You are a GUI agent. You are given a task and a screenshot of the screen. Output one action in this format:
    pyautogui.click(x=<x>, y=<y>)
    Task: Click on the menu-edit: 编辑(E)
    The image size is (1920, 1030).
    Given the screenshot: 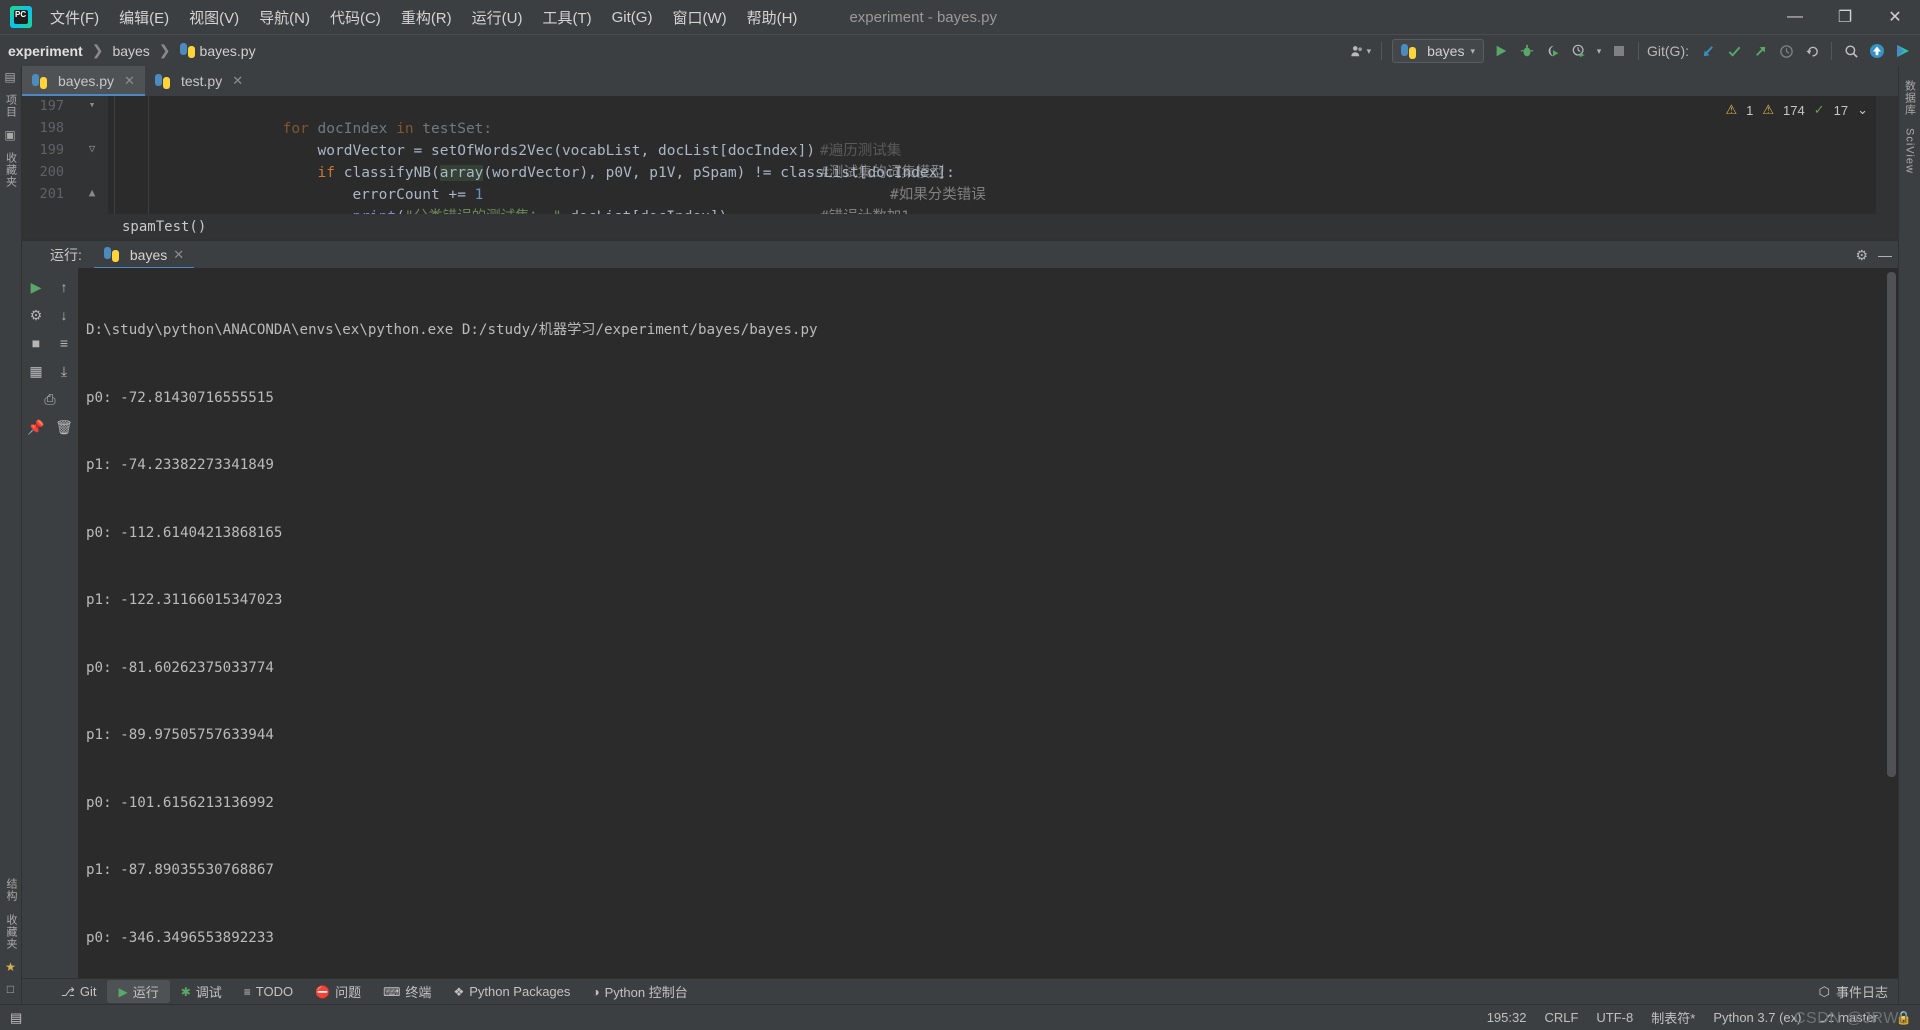 What is the action you would take?
    pyautogui.click(x=144, y=17)
    